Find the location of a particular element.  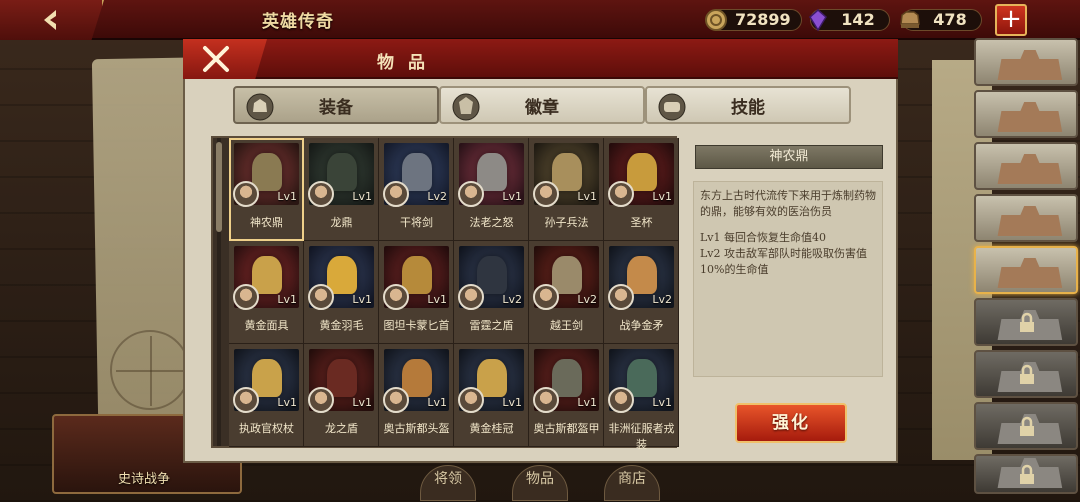

item-cell: Lv2 越王剑 is located at coordinates (566, 292).